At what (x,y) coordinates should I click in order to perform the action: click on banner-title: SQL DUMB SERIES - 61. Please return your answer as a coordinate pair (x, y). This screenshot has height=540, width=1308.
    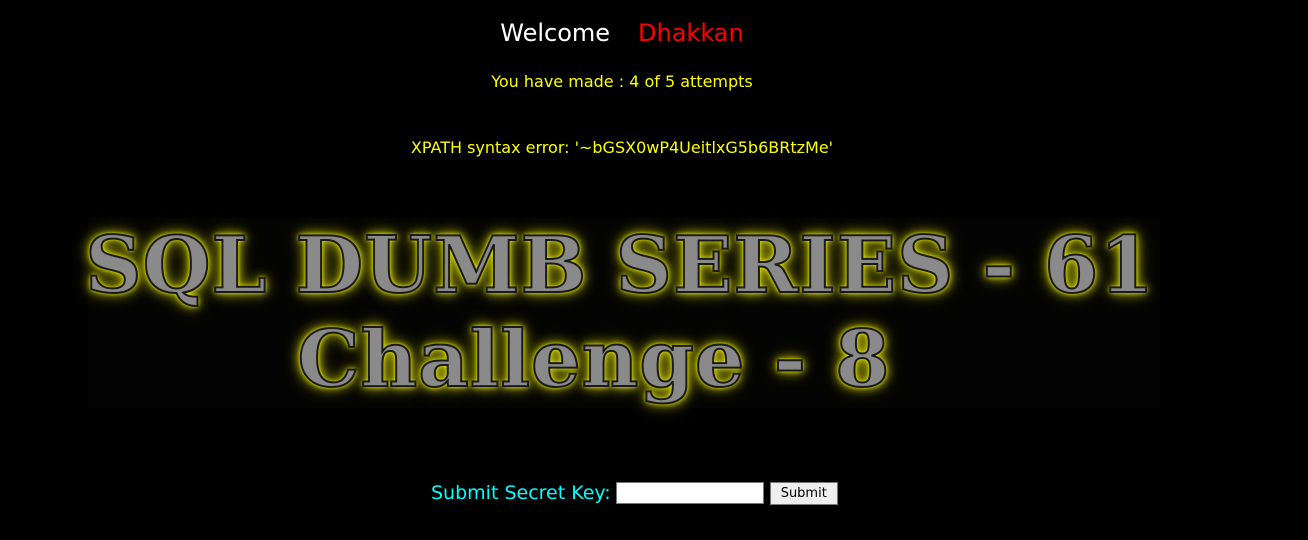
    Looking at the image, I should click on (619, 265).